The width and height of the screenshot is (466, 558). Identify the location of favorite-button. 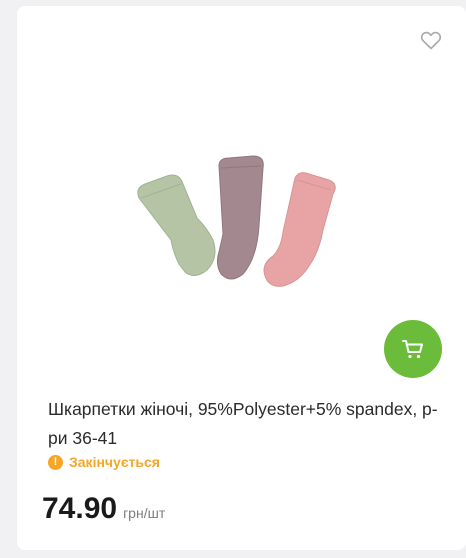
(431, 40).